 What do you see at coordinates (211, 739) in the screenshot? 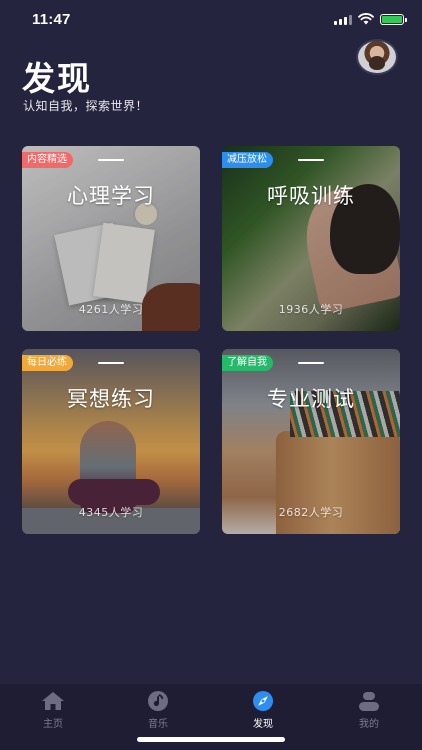
I see `home-indicator` at bounding box center [211, 739].